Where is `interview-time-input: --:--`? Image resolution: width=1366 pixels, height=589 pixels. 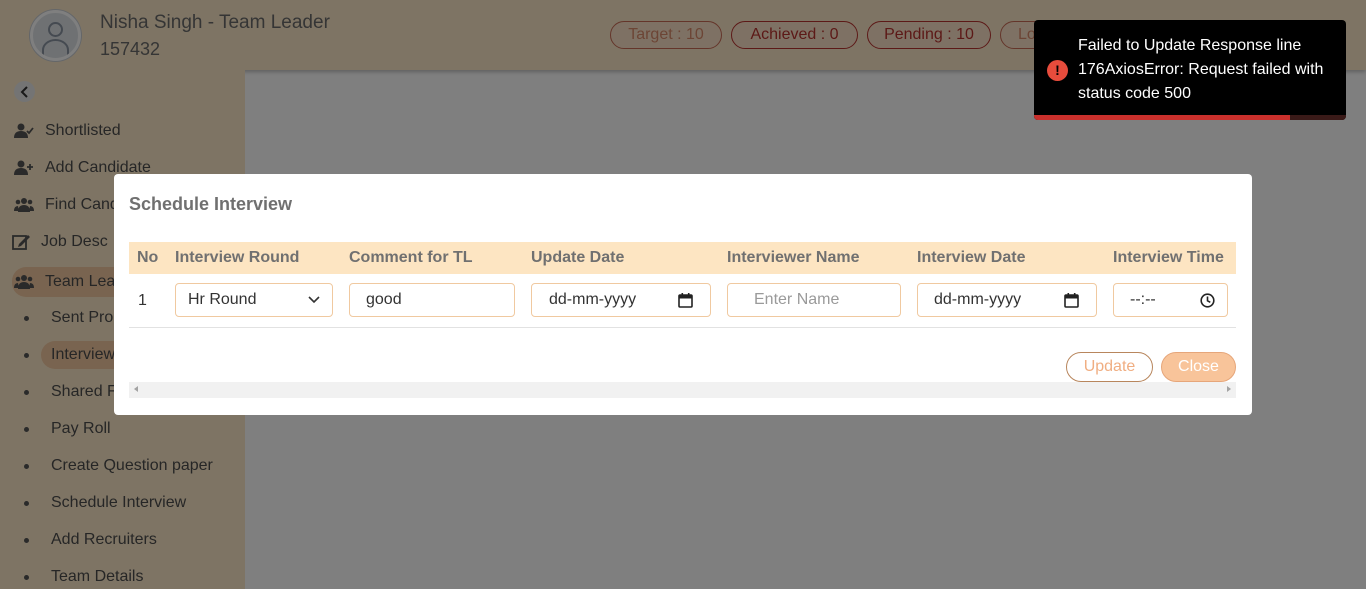
interview-time-input: --:-- is located at coordinates (1170, 300).